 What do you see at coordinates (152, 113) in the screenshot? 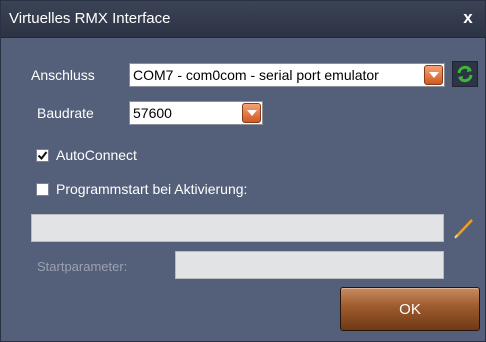
I see `baudrate-value: 57600` at bounding box center [152, 113].